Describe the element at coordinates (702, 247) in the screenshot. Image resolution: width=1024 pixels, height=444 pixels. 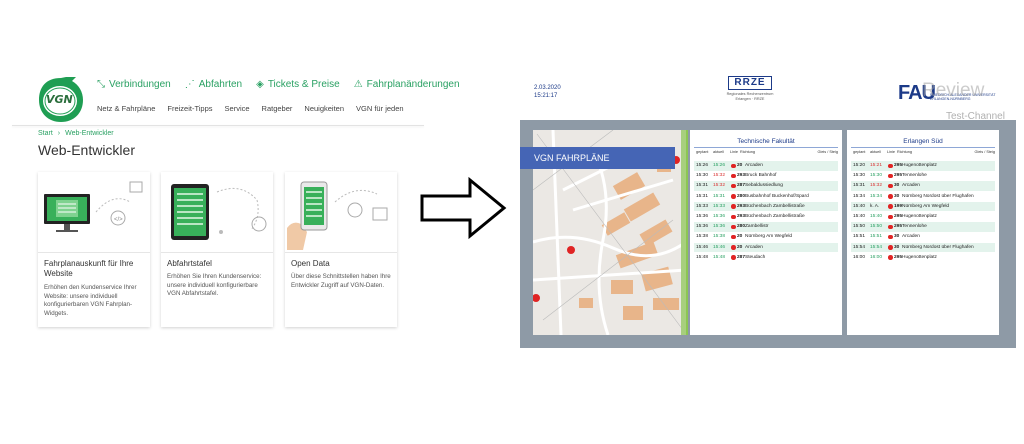
I see `planned-time: 15:46` at that location.